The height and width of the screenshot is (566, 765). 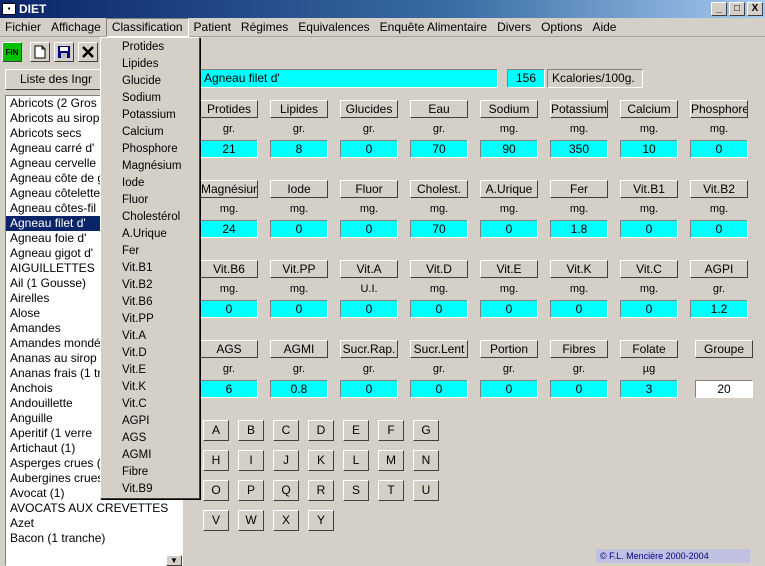 I want to click on menu-enqu-te-alimentaire: Enquête Alimentaire, so click(x=433, y=27).